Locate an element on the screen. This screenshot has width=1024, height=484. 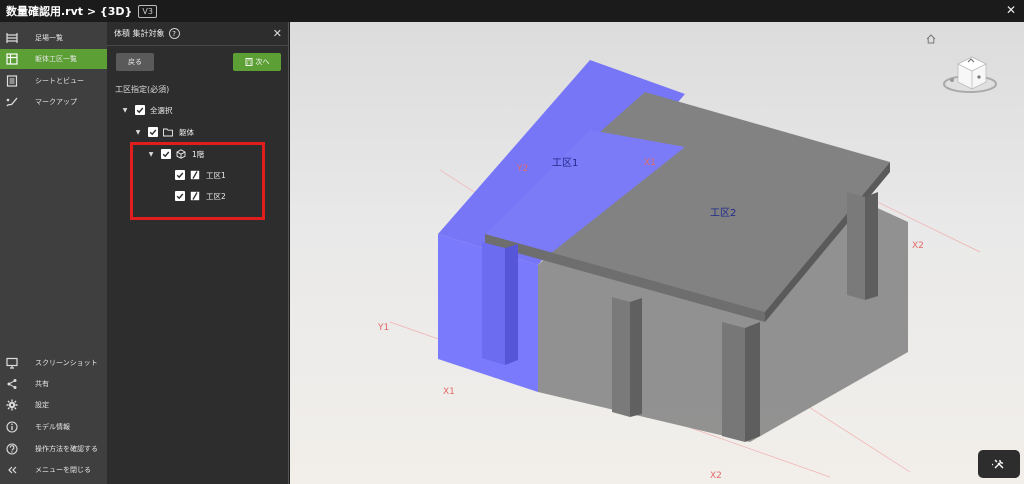
version-badge: V3 is located at coordinates (147, 11).